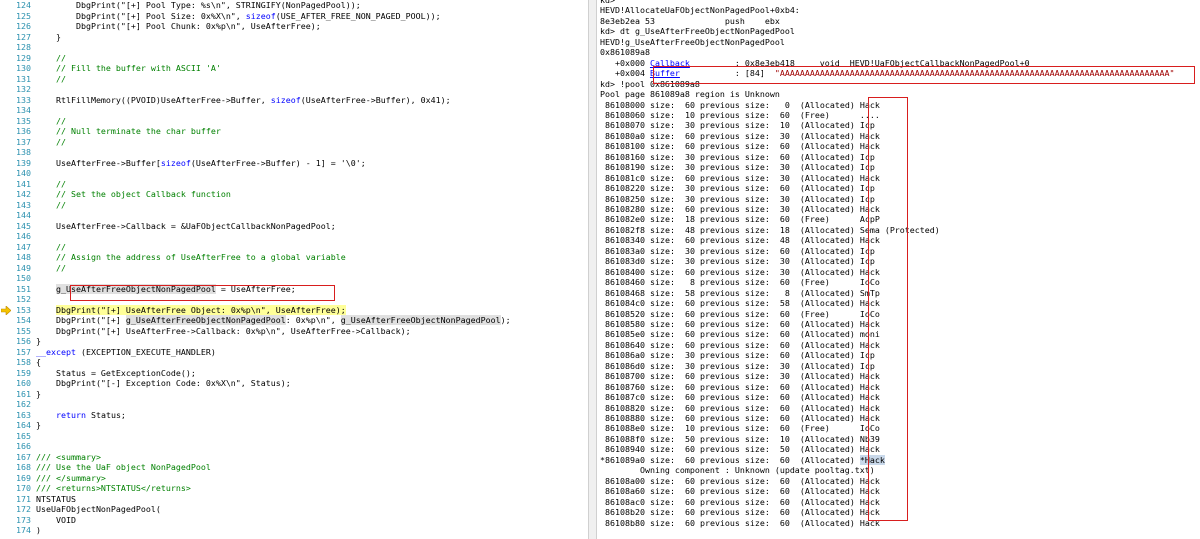 This screenshot has width=1200, height=539. What do you see at coordinates (697, 31) in the screenshot?
I see `debugger-line: kd> dt g_UseAfterFreeObjectNonPagedPool` at bounding box center [697, 31].